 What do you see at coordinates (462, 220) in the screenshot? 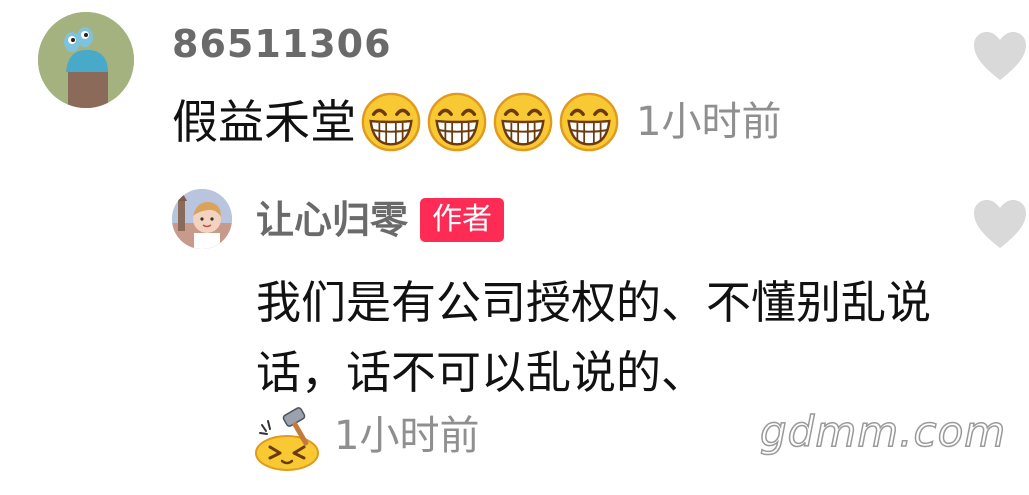
I see `author-badge: 作者` at bounding box center [462, 220].